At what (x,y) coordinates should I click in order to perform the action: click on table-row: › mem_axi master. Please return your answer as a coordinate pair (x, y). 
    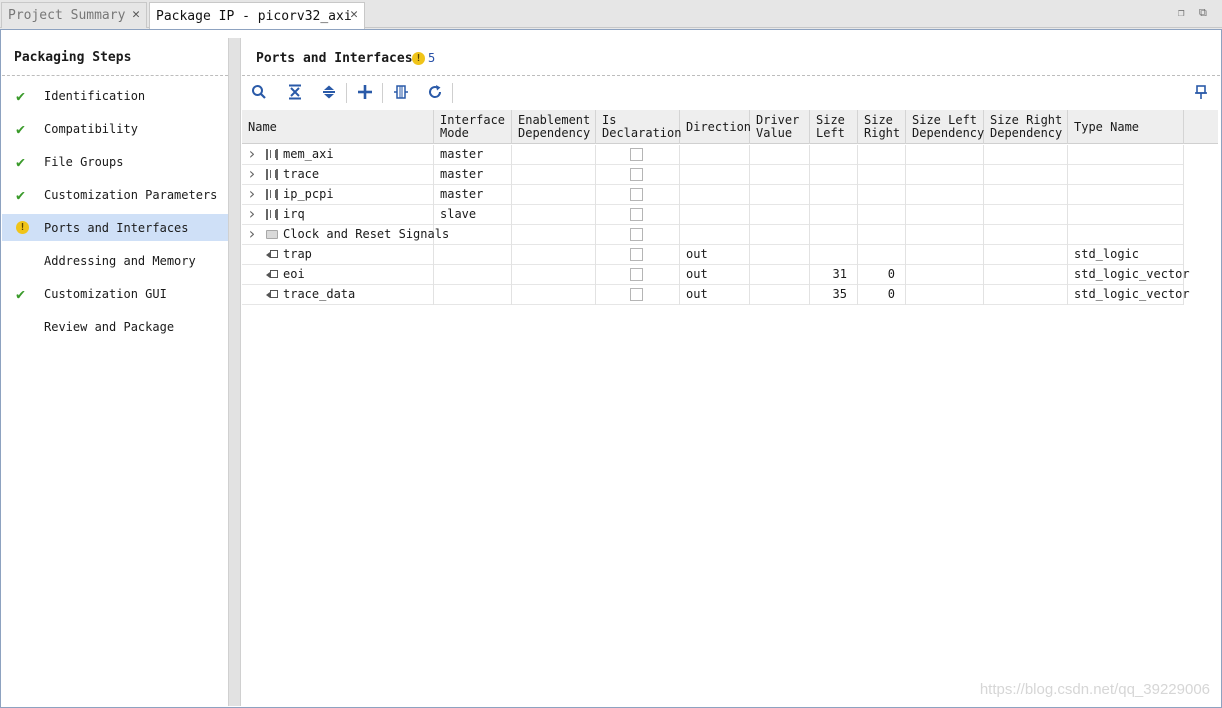
    Looking at the image, I should click on (713, 155).